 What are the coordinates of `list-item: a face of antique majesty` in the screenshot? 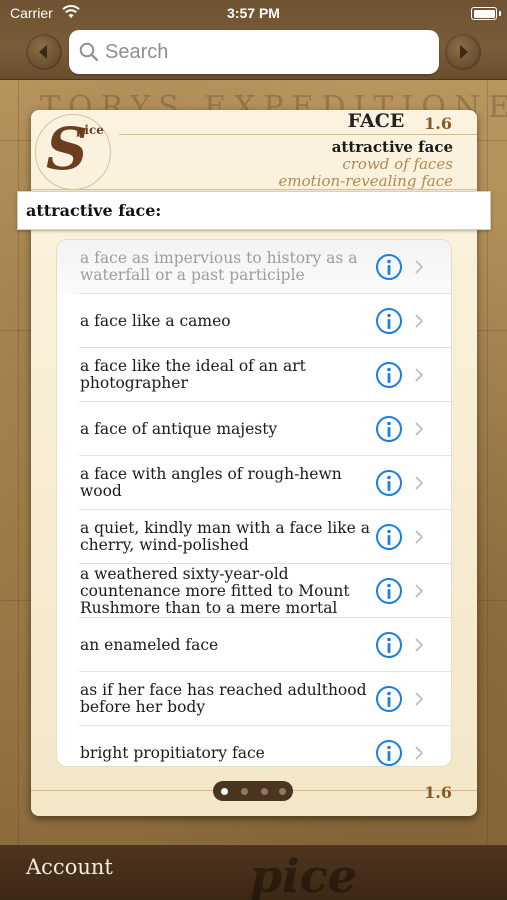 It's located at (254, 429).